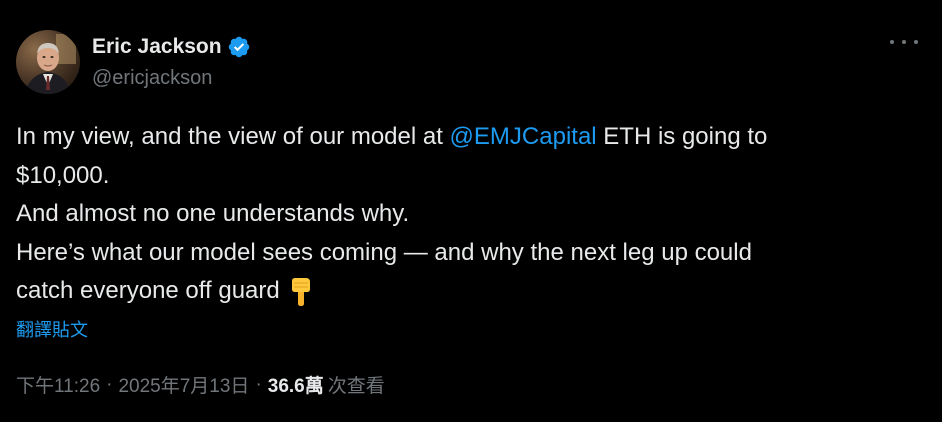  I want to click on views-label: 次查看, so click(356, 386).